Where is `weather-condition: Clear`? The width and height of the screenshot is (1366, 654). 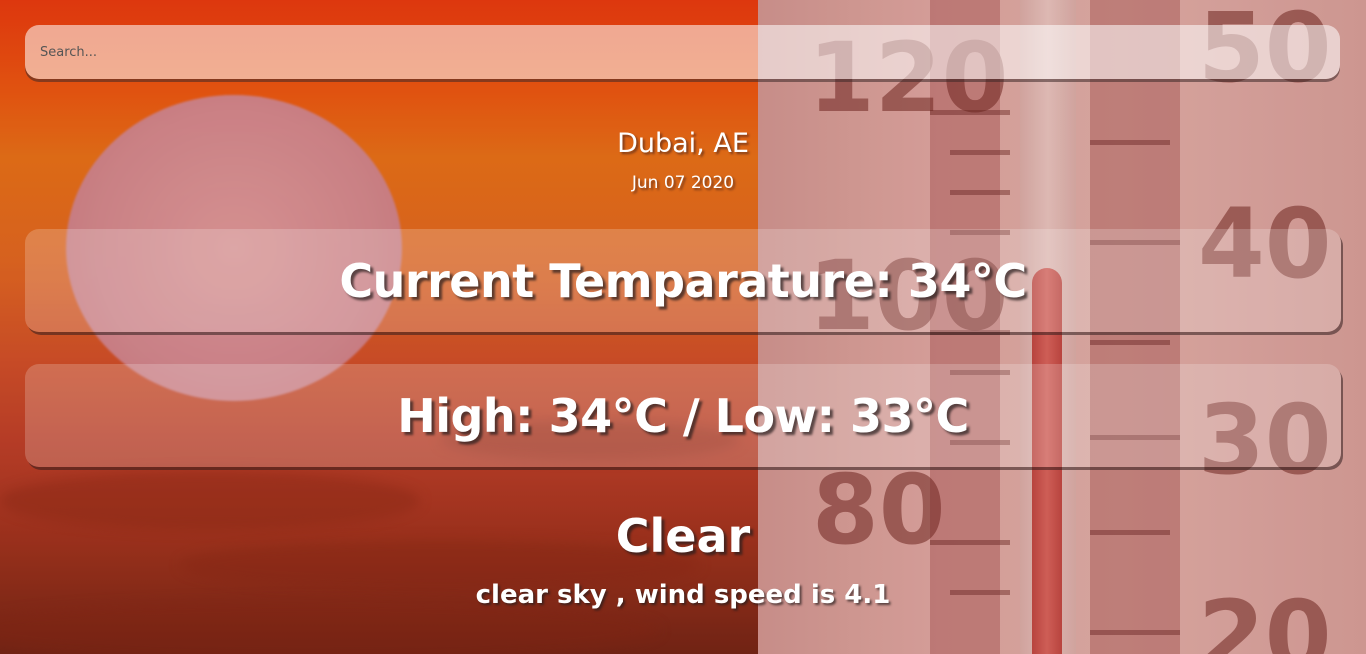
weather-condition: Clear is located at coordinates (683, 536).